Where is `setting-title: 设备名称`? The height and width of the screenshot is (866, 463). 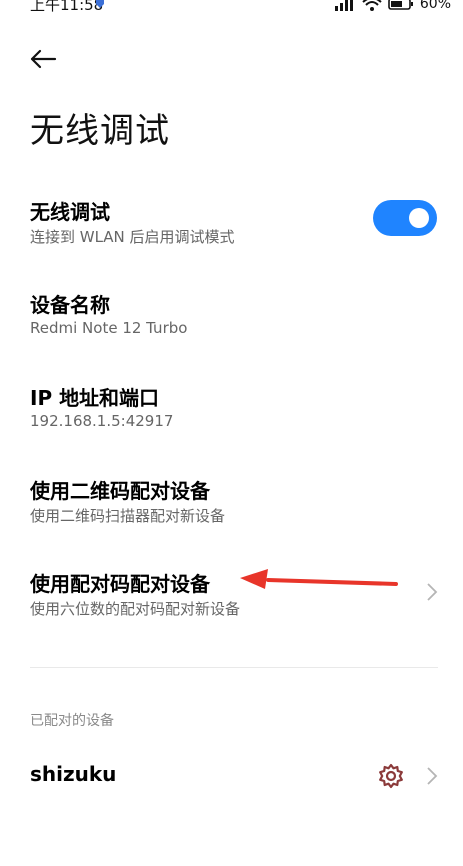 setting-title: 设备名称 is located at coordinates (70, 305).